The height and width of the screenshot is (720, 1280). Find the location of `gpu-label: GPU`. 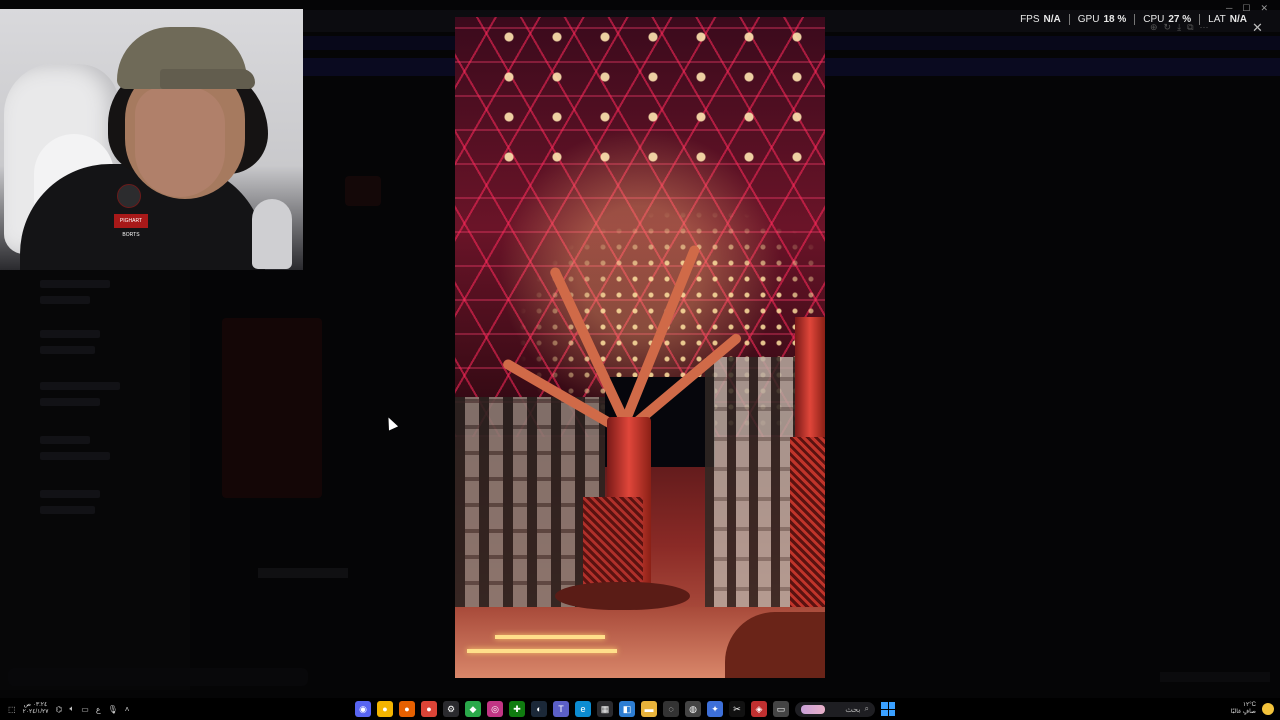

gpu-label: GPU is located at coordinates (1088, 19).